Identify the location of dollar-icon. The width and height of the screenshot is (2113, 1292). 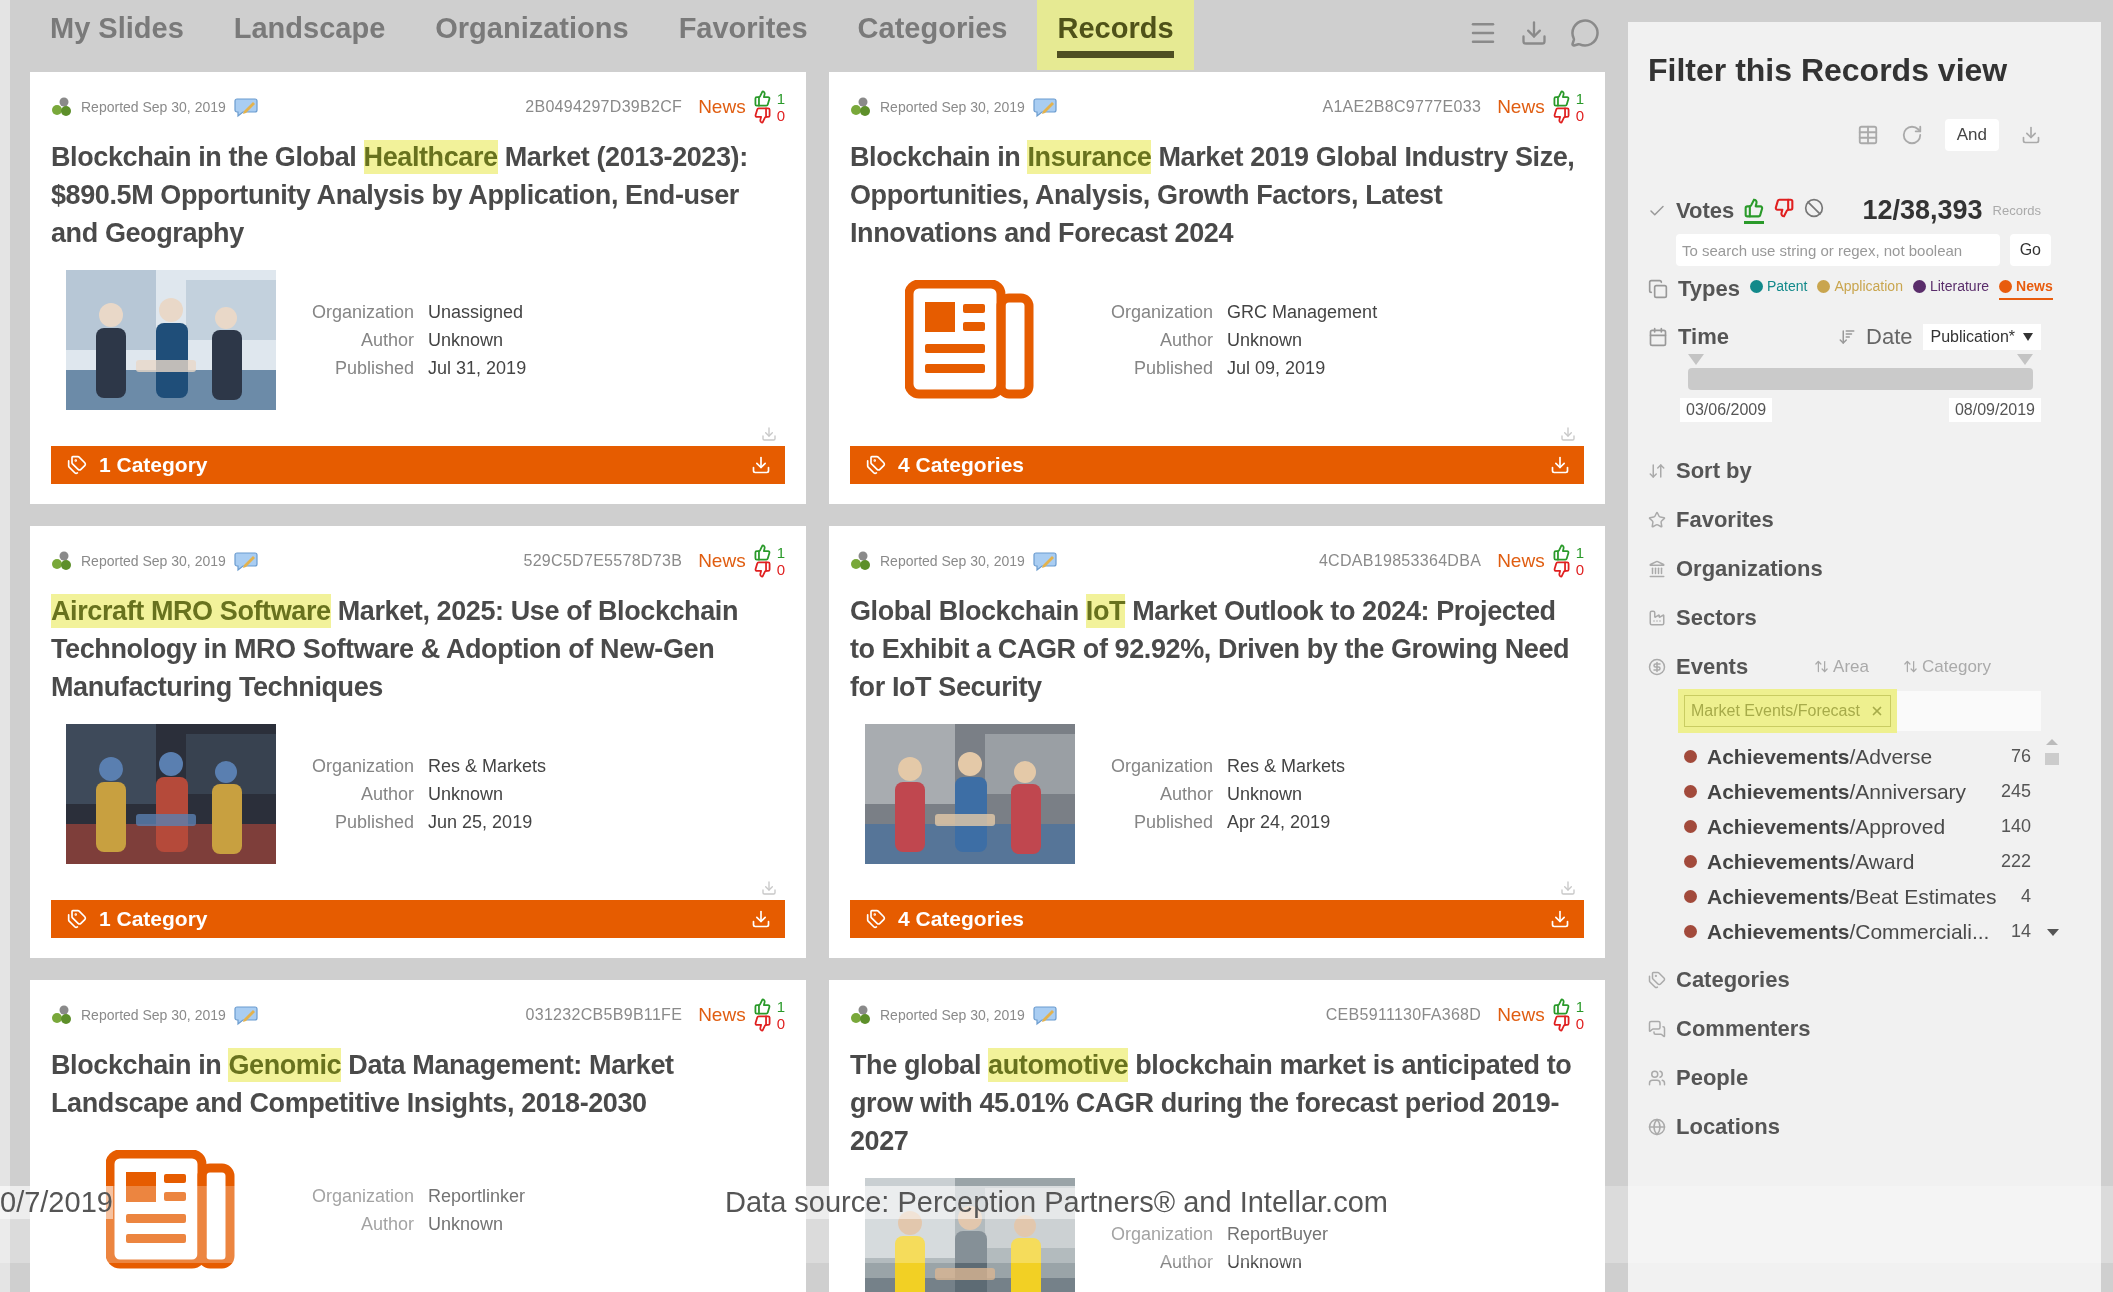
(1657, 666).